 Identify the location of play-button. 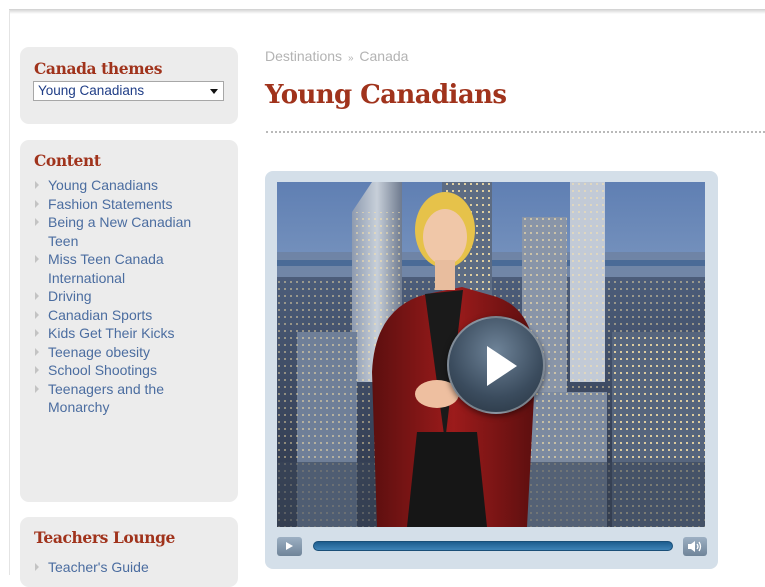
(496, 365).